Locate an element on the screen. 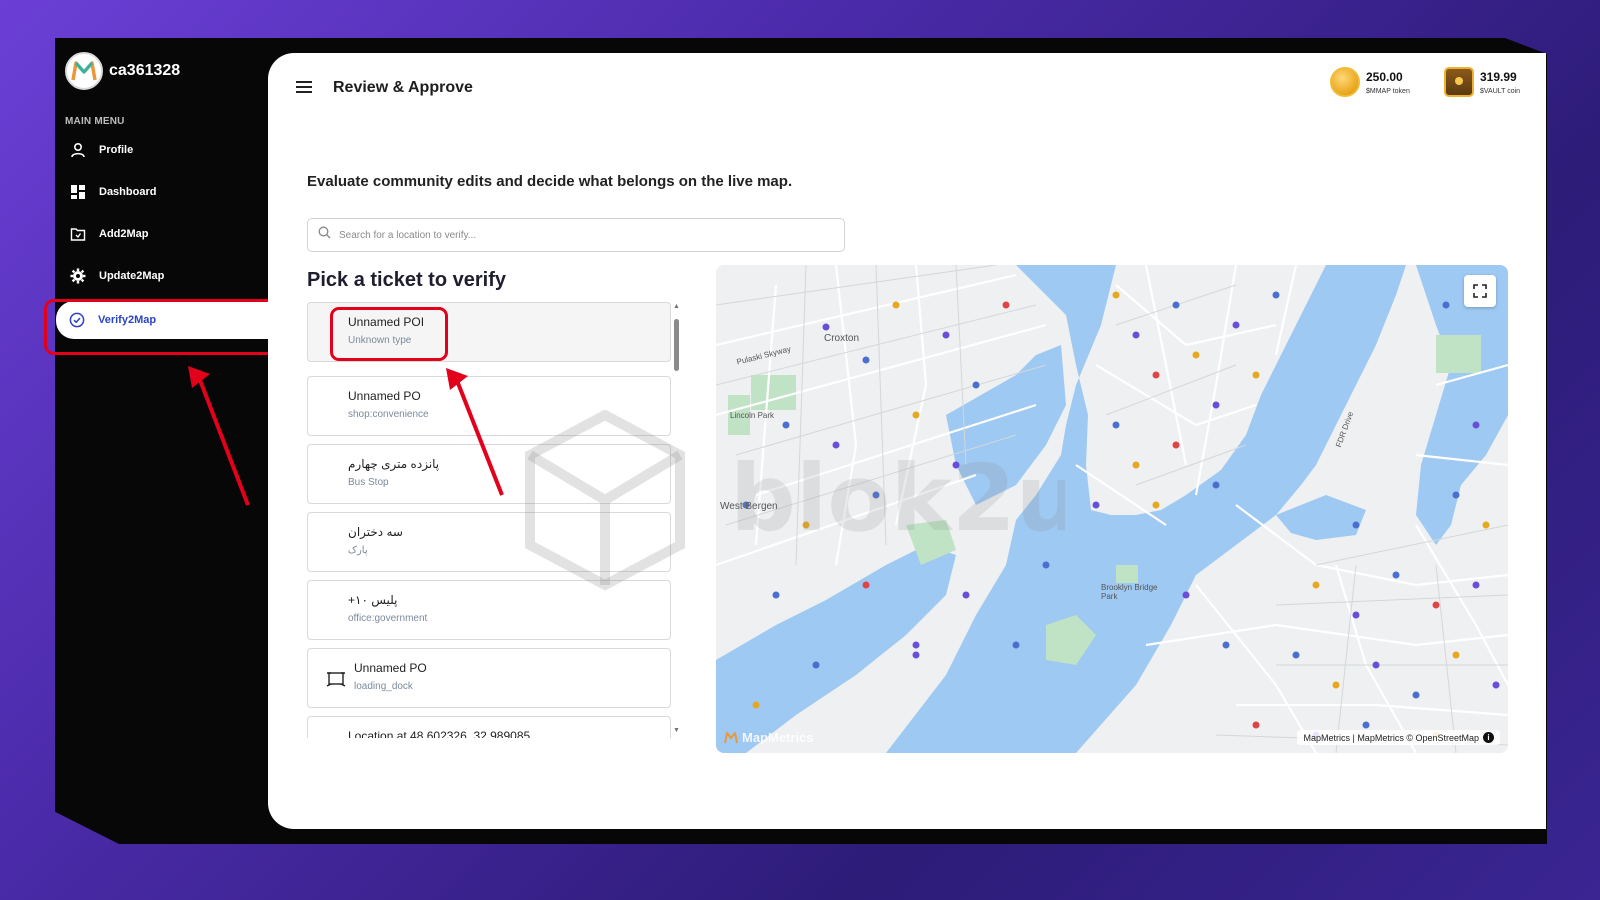 The image size is (1600, 900). ticket-item: Unnamed PO shop:convenience is located at coordinates (489, 406).